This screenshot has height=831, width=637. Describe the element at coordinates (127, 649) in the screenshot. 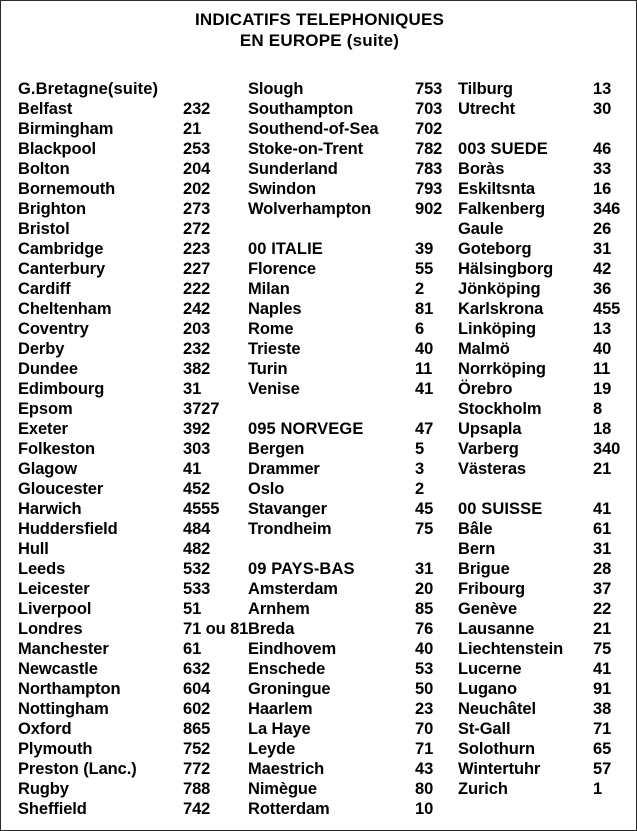

I see `city-code-row: Manchester 61` at that location.